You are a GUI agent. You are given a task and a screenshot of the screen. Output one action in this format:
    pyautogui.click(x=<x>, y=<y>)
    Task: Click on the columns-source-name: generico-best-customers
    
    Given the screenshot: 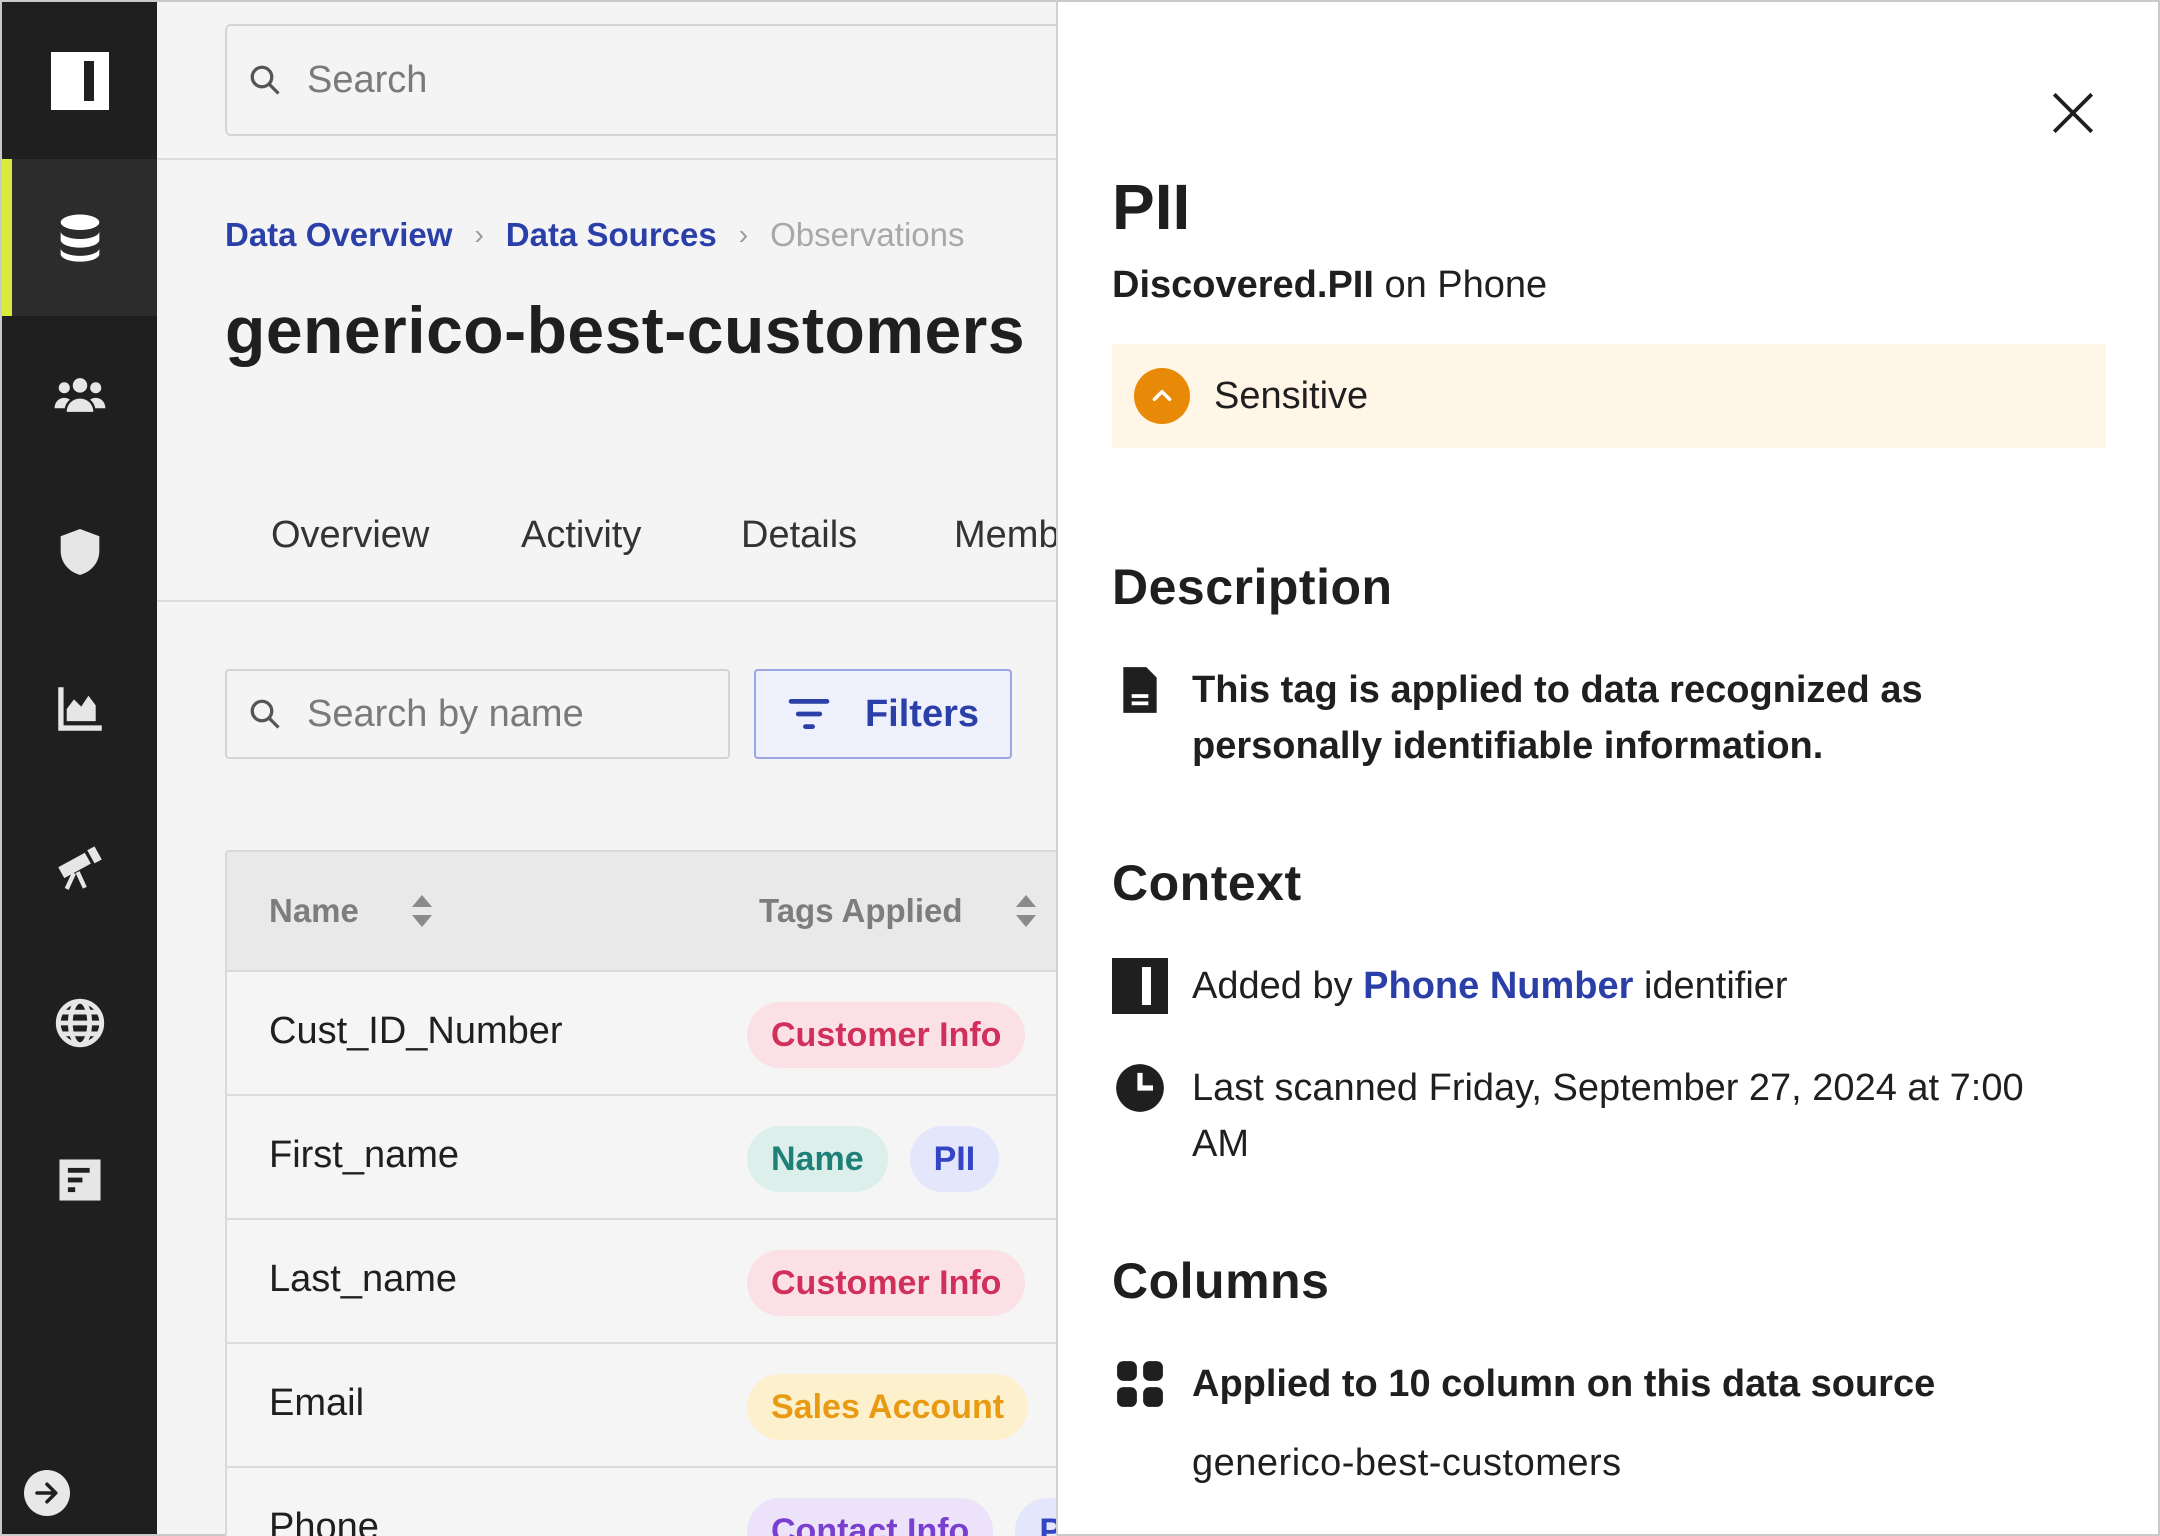 What is the action you would take?
    pyautogui.click(x=1407, y=1463)
    